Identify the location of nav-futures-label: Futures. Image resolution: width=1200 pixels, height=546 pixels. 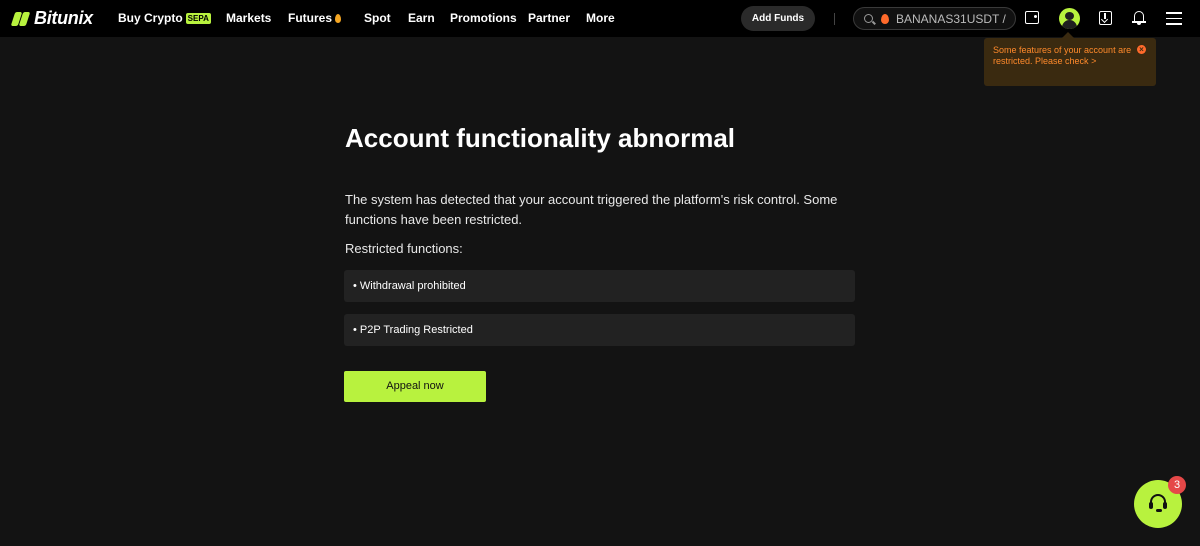
(310, 18).